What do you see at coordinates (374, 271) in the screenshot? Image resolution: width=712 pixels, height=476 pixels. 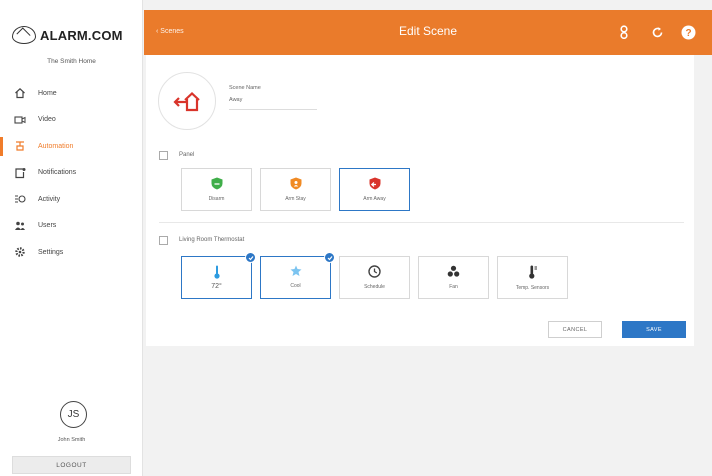 I see `clock-icon` at bounding box center [374, 271].